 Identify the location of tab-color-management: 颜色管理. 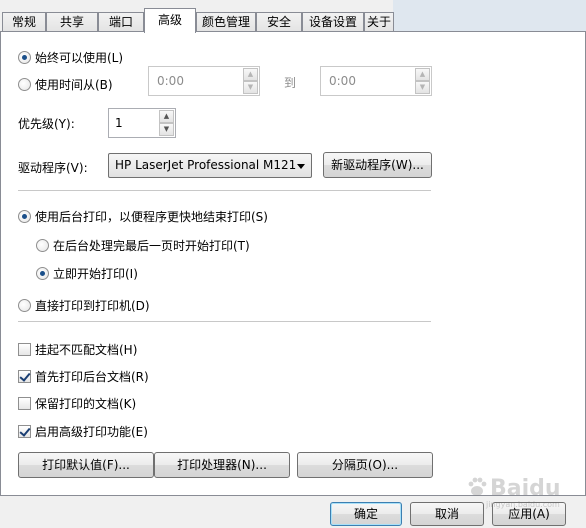
(226, 22).